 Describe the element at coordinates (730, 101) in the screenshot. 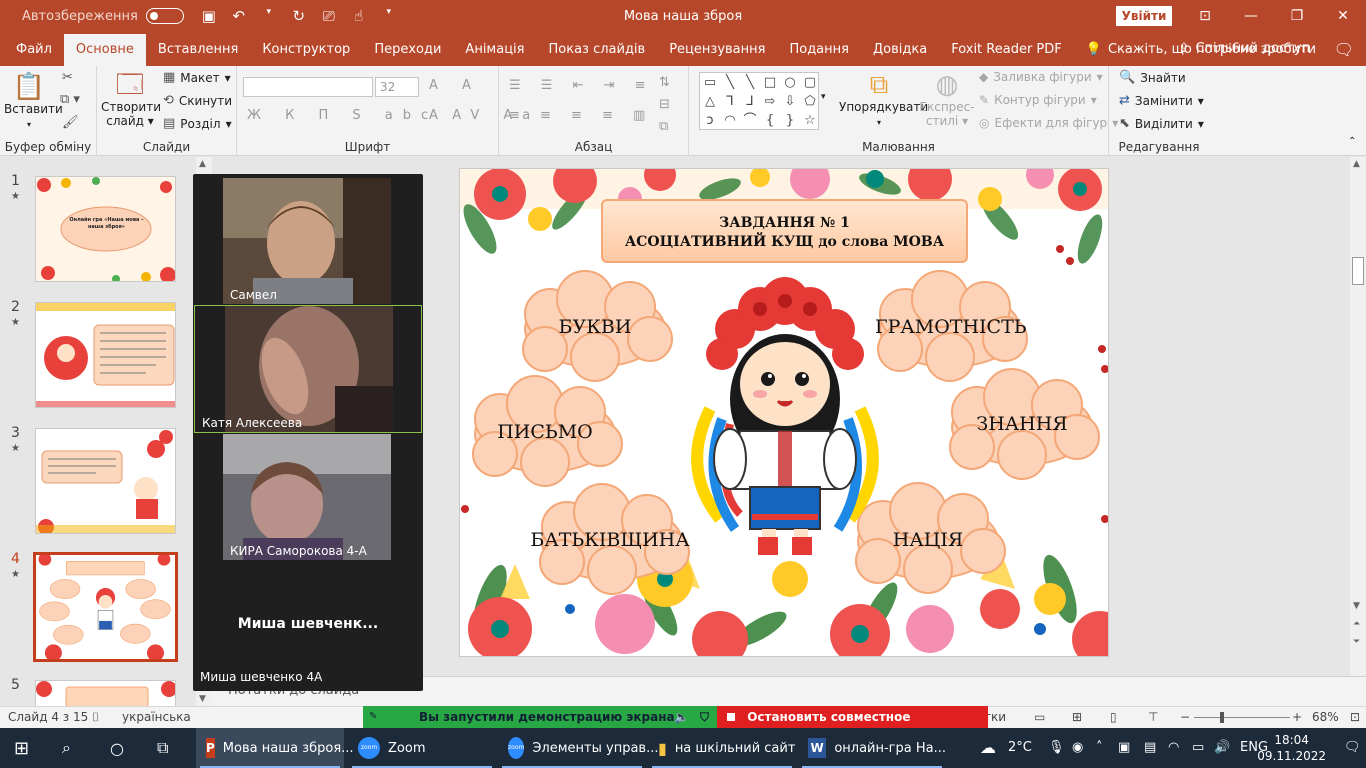

I see `connector-shape-icon: ⅂` at that location.